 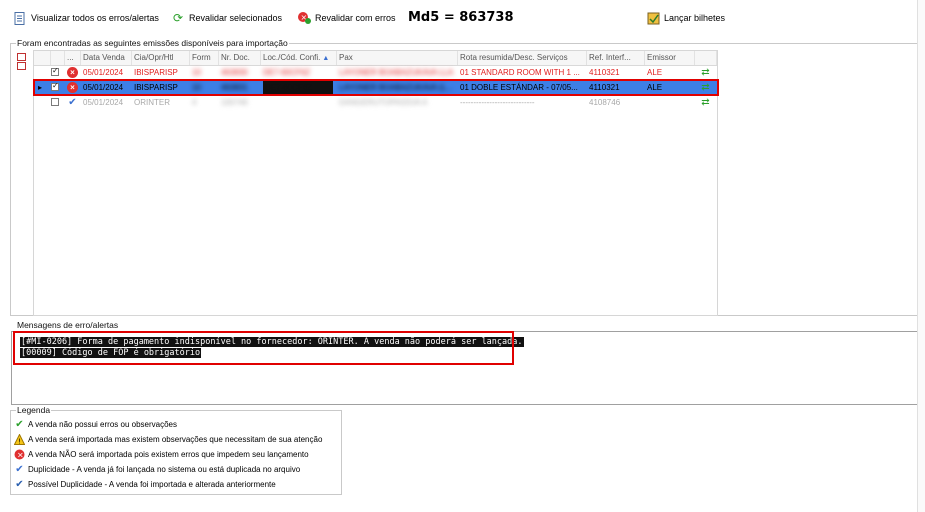 I want to click on column-header-loc: Loc./Cód. Confi. ▲, so click(x=299, y=58).